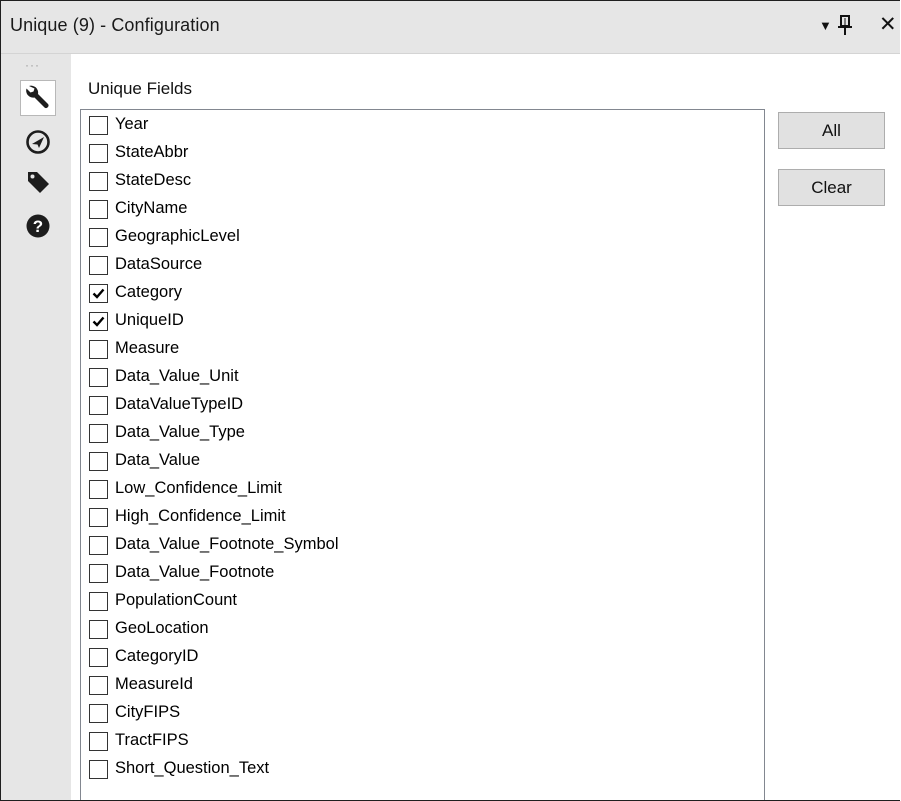 The width and height of the screenshot is (901, 801). What do you see at coordinates (422, 404) in the screenshot?
I see `field-row: DataValueTypeID` at bounding box center [422, 404].